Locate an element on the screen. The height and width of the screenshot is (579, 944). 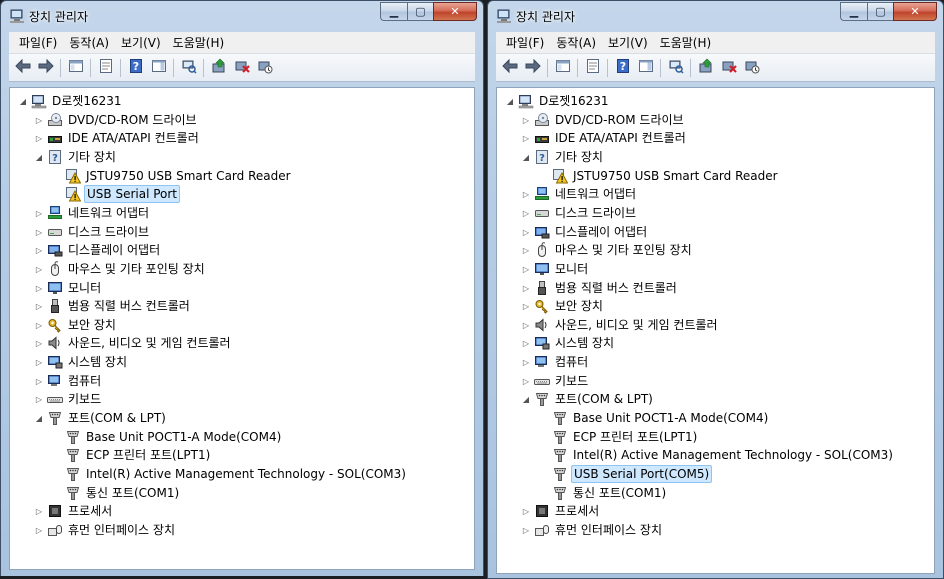
tree-item-category: ◢? 기타 장치 is located at coordinates (563, 157).